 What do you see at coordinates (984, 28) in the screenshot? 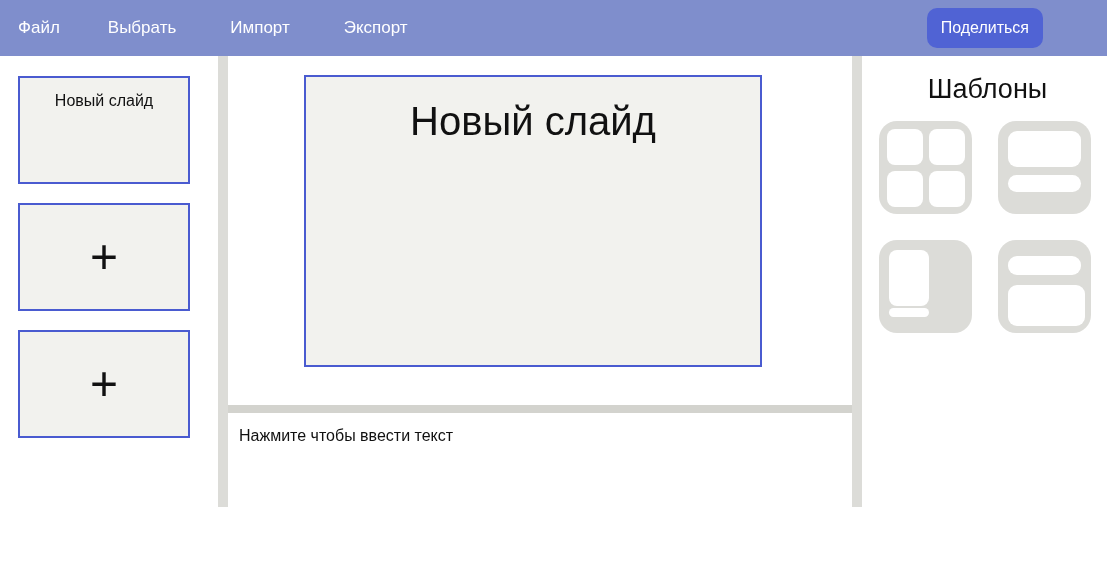
I see `share-button: Поделиться` at bounding box center [984, 28].